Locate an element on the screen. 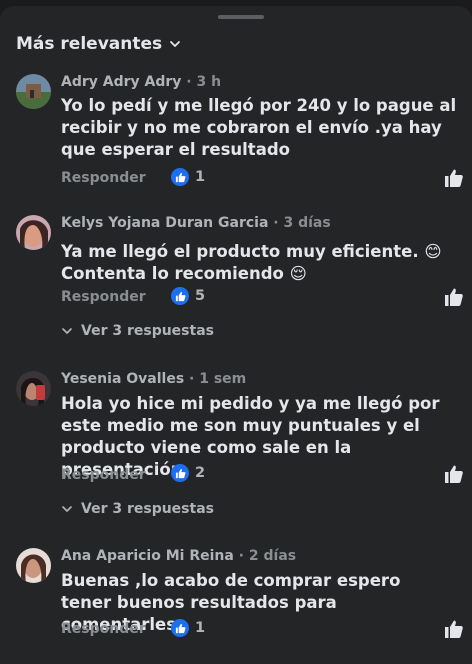 Image resolution: width=472 pixels, height=664 pixels. timestamp: · 3 días is located at coordinates (299, 223).